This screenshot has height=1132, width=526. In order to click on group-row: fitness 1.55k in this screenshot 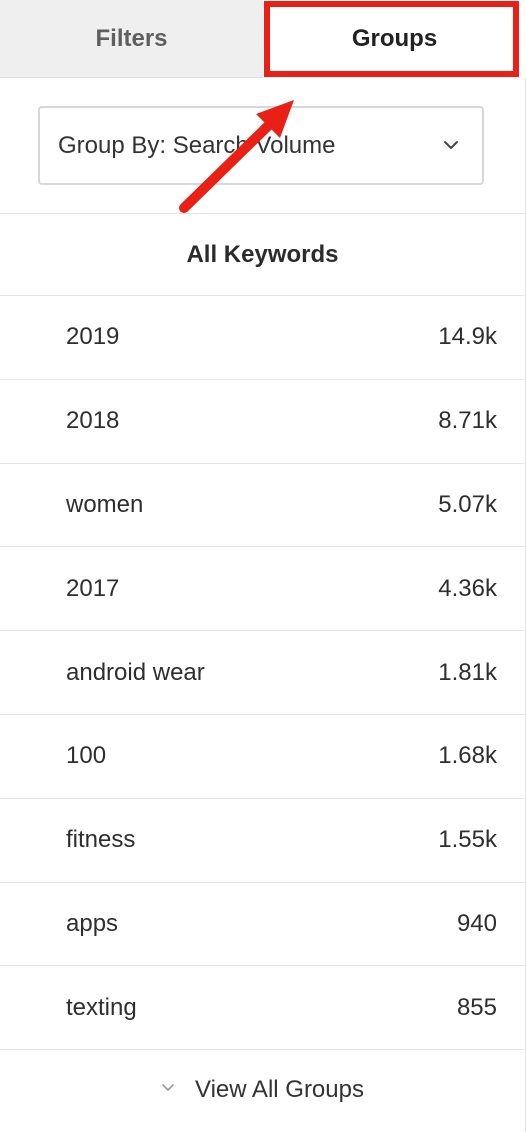, I will do `click(262, 841)`.